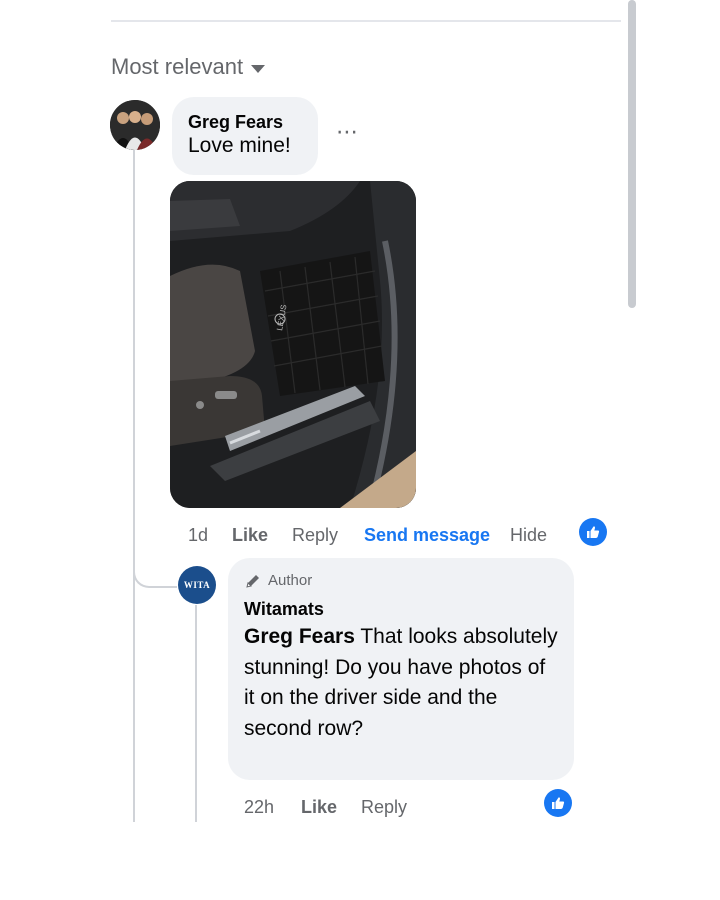 The width and height of the screenshot is (720, 900). I want to click on comment-time: 1d, so click(198, 535).